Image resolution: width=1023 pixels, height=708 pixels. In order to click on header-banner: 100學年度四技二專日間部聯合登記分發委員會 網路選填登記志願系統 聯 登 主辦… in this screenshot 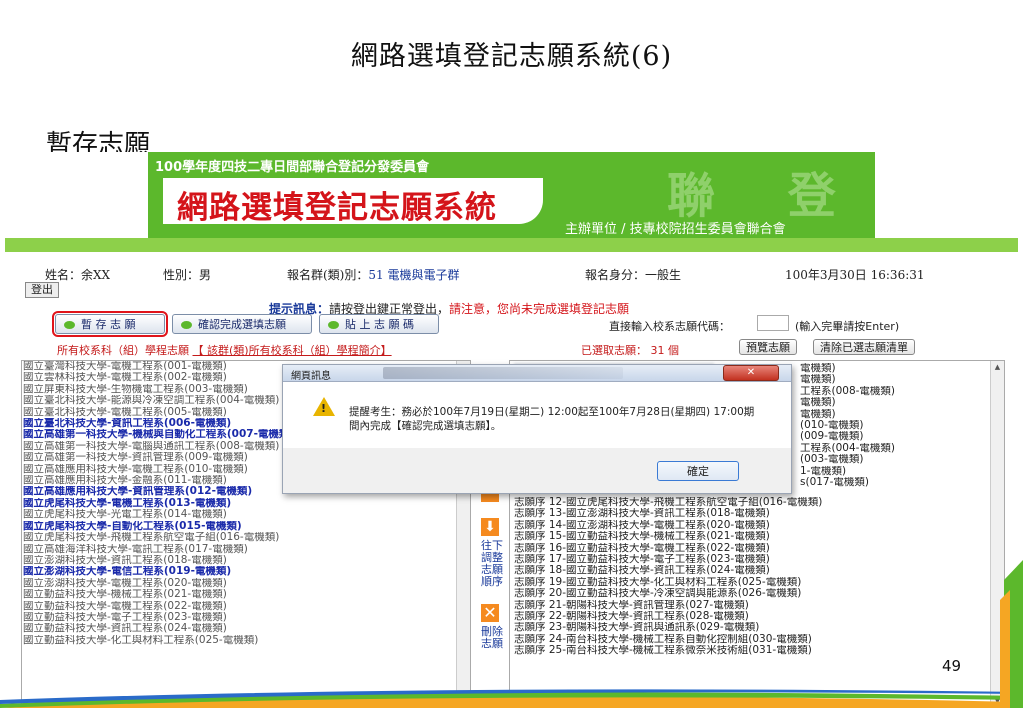, I will do `click(511, 202)`.